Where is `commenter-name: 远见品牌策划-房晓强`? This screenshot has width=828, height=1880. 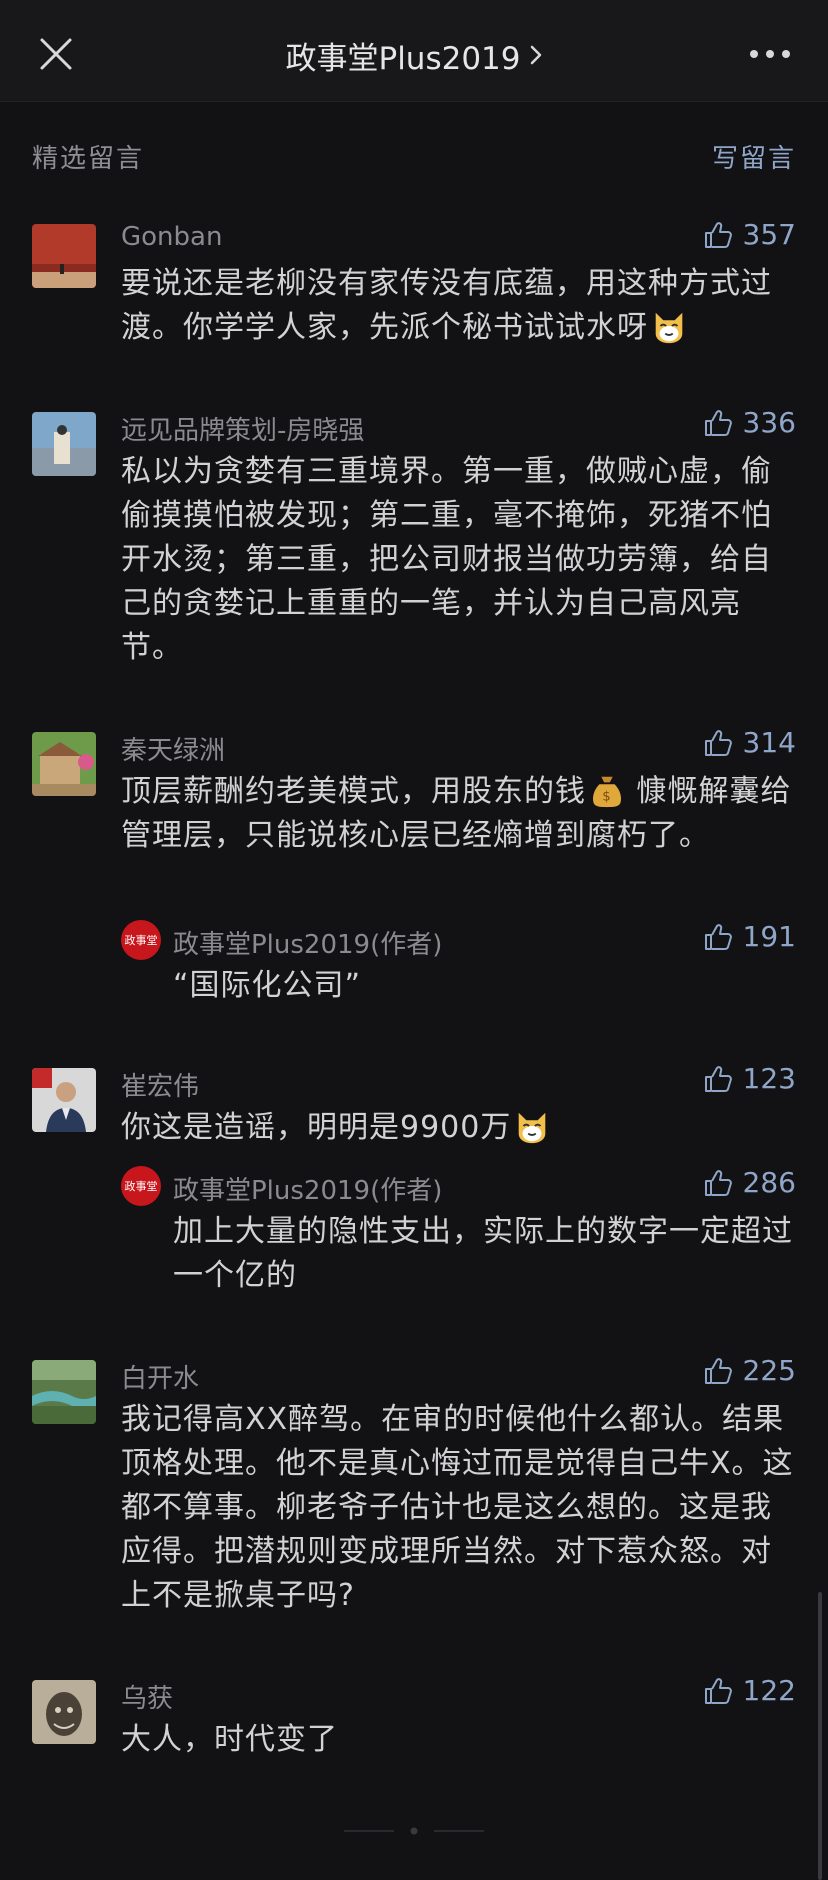
commenter-name: 远见品牌策划-房晓强 is located at coordinates (243, 431).